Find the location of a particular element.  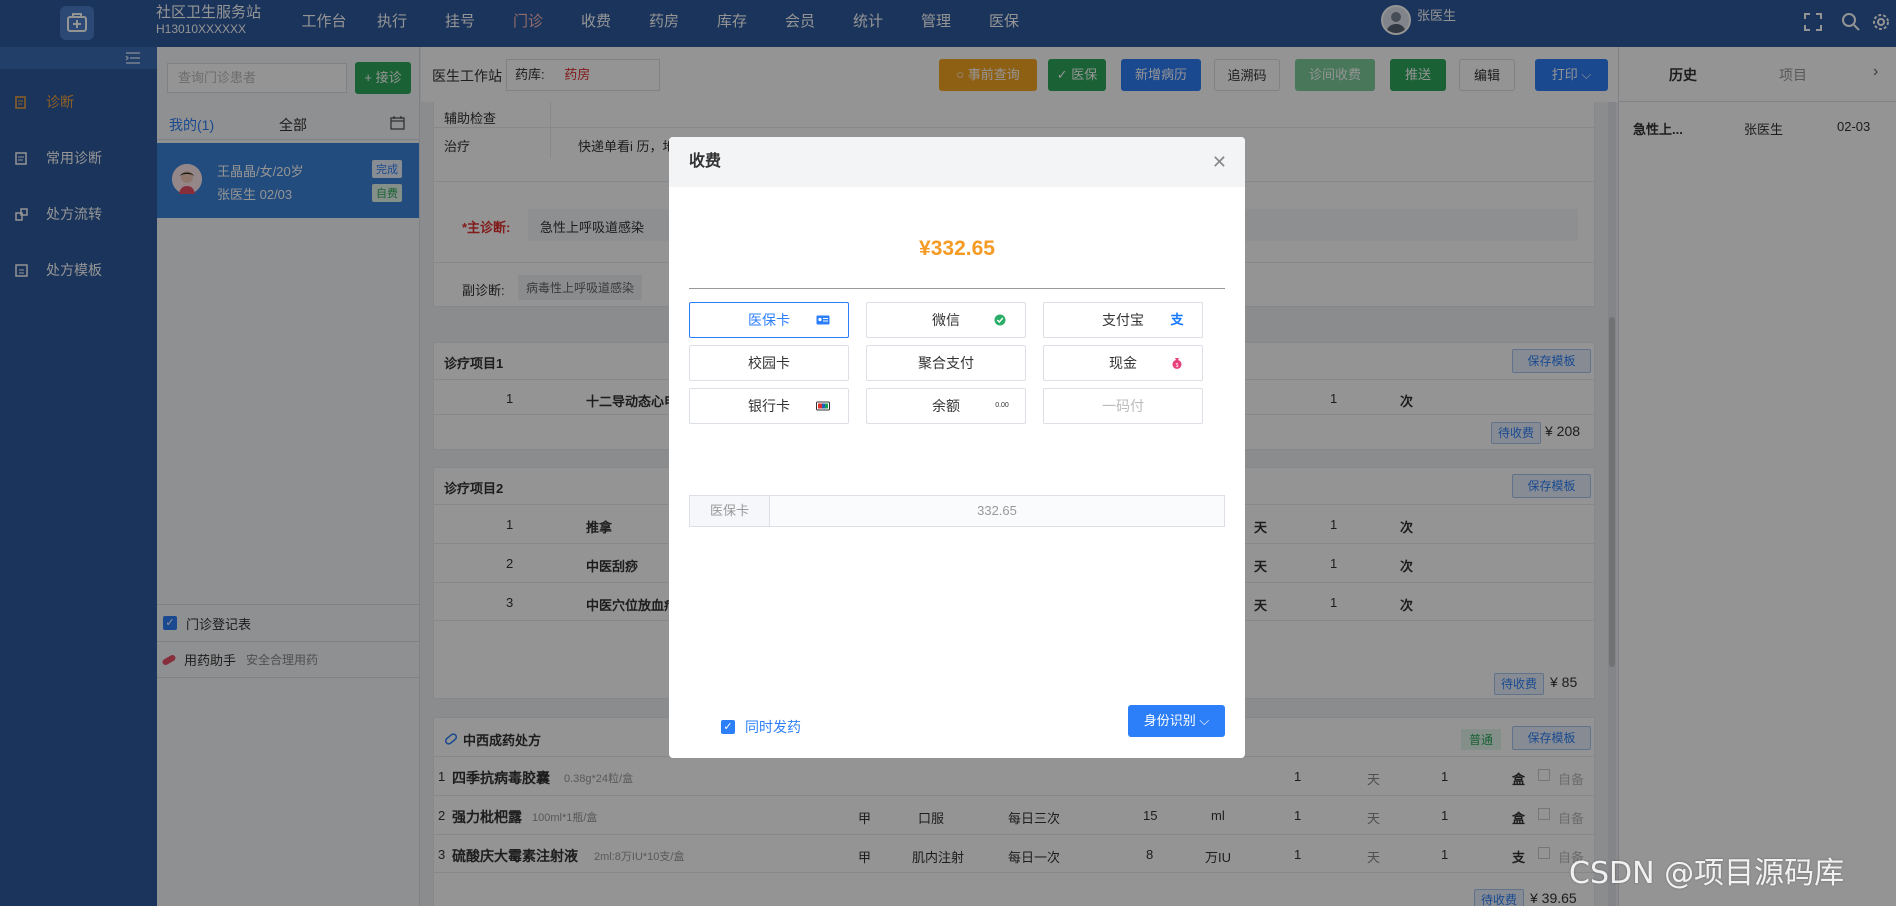

payment-summary-row: 医保卡 332.65 is located at coordinates (957, 511).